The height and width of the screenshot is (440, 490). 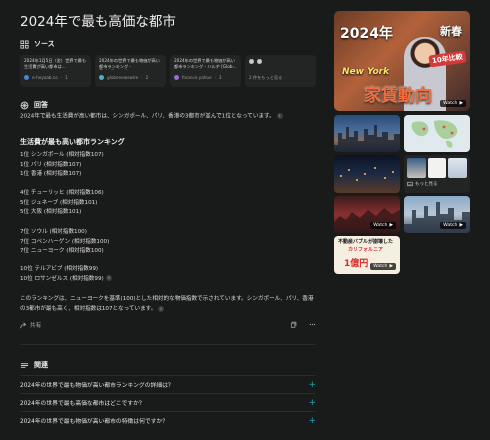 I want to click on more-images-card: もっと見る, so click(x=437, y=174).